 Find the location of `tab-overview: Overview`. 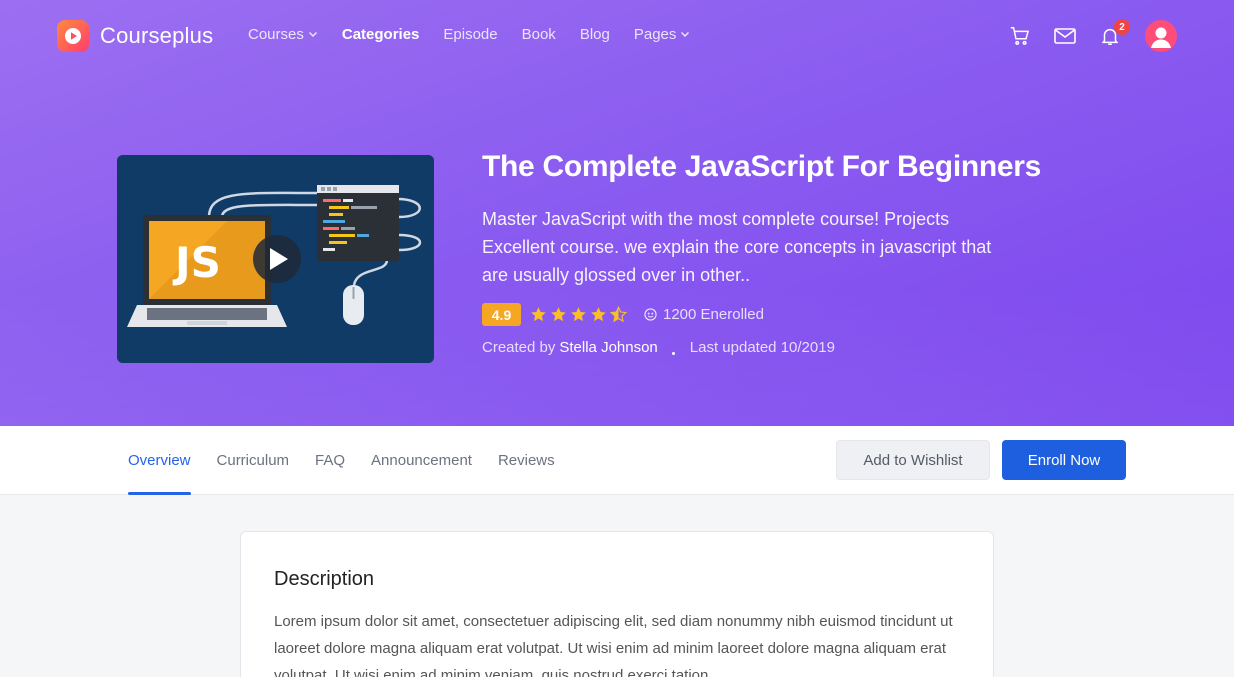

tab-overview: Overview is located at coordinates (159, 460).